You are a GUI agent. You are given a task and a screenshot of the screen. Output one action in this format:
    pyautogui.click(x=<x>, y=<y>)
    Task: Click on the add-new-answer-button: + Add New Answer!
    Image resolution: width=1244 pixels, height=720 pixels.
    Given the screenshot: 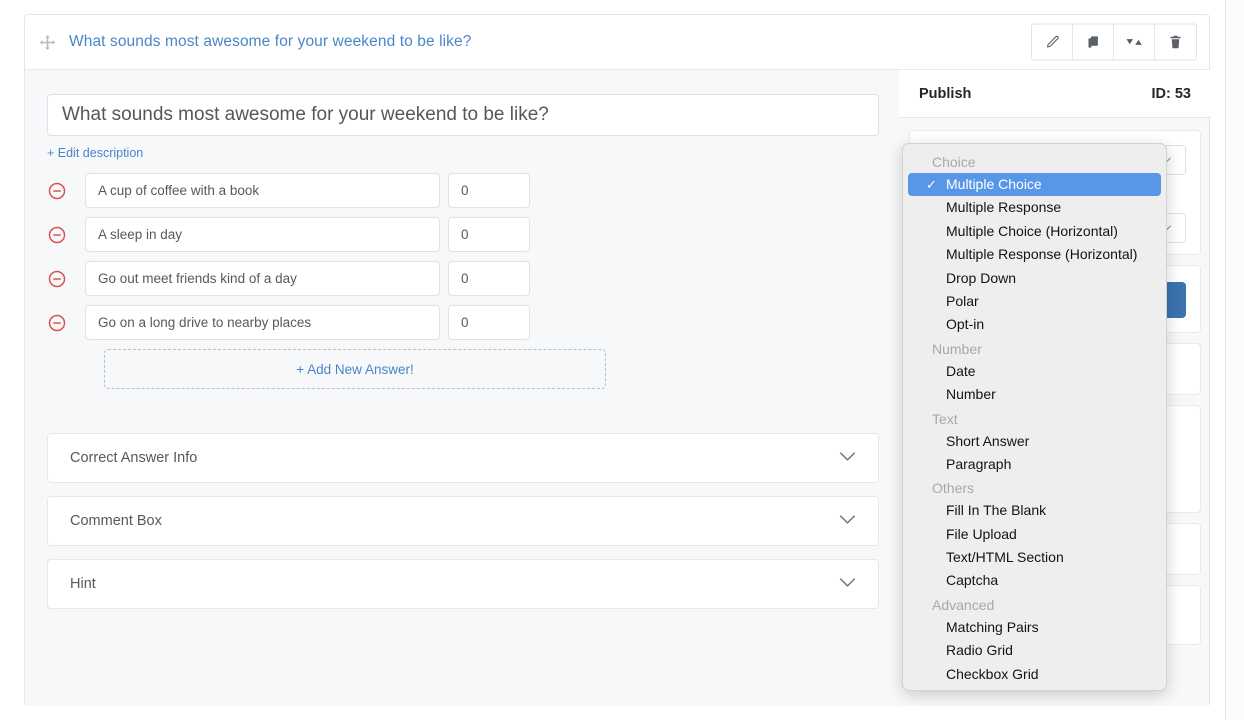 What is the action you would take?
    pyautogui.click(x=355, y=369)
    